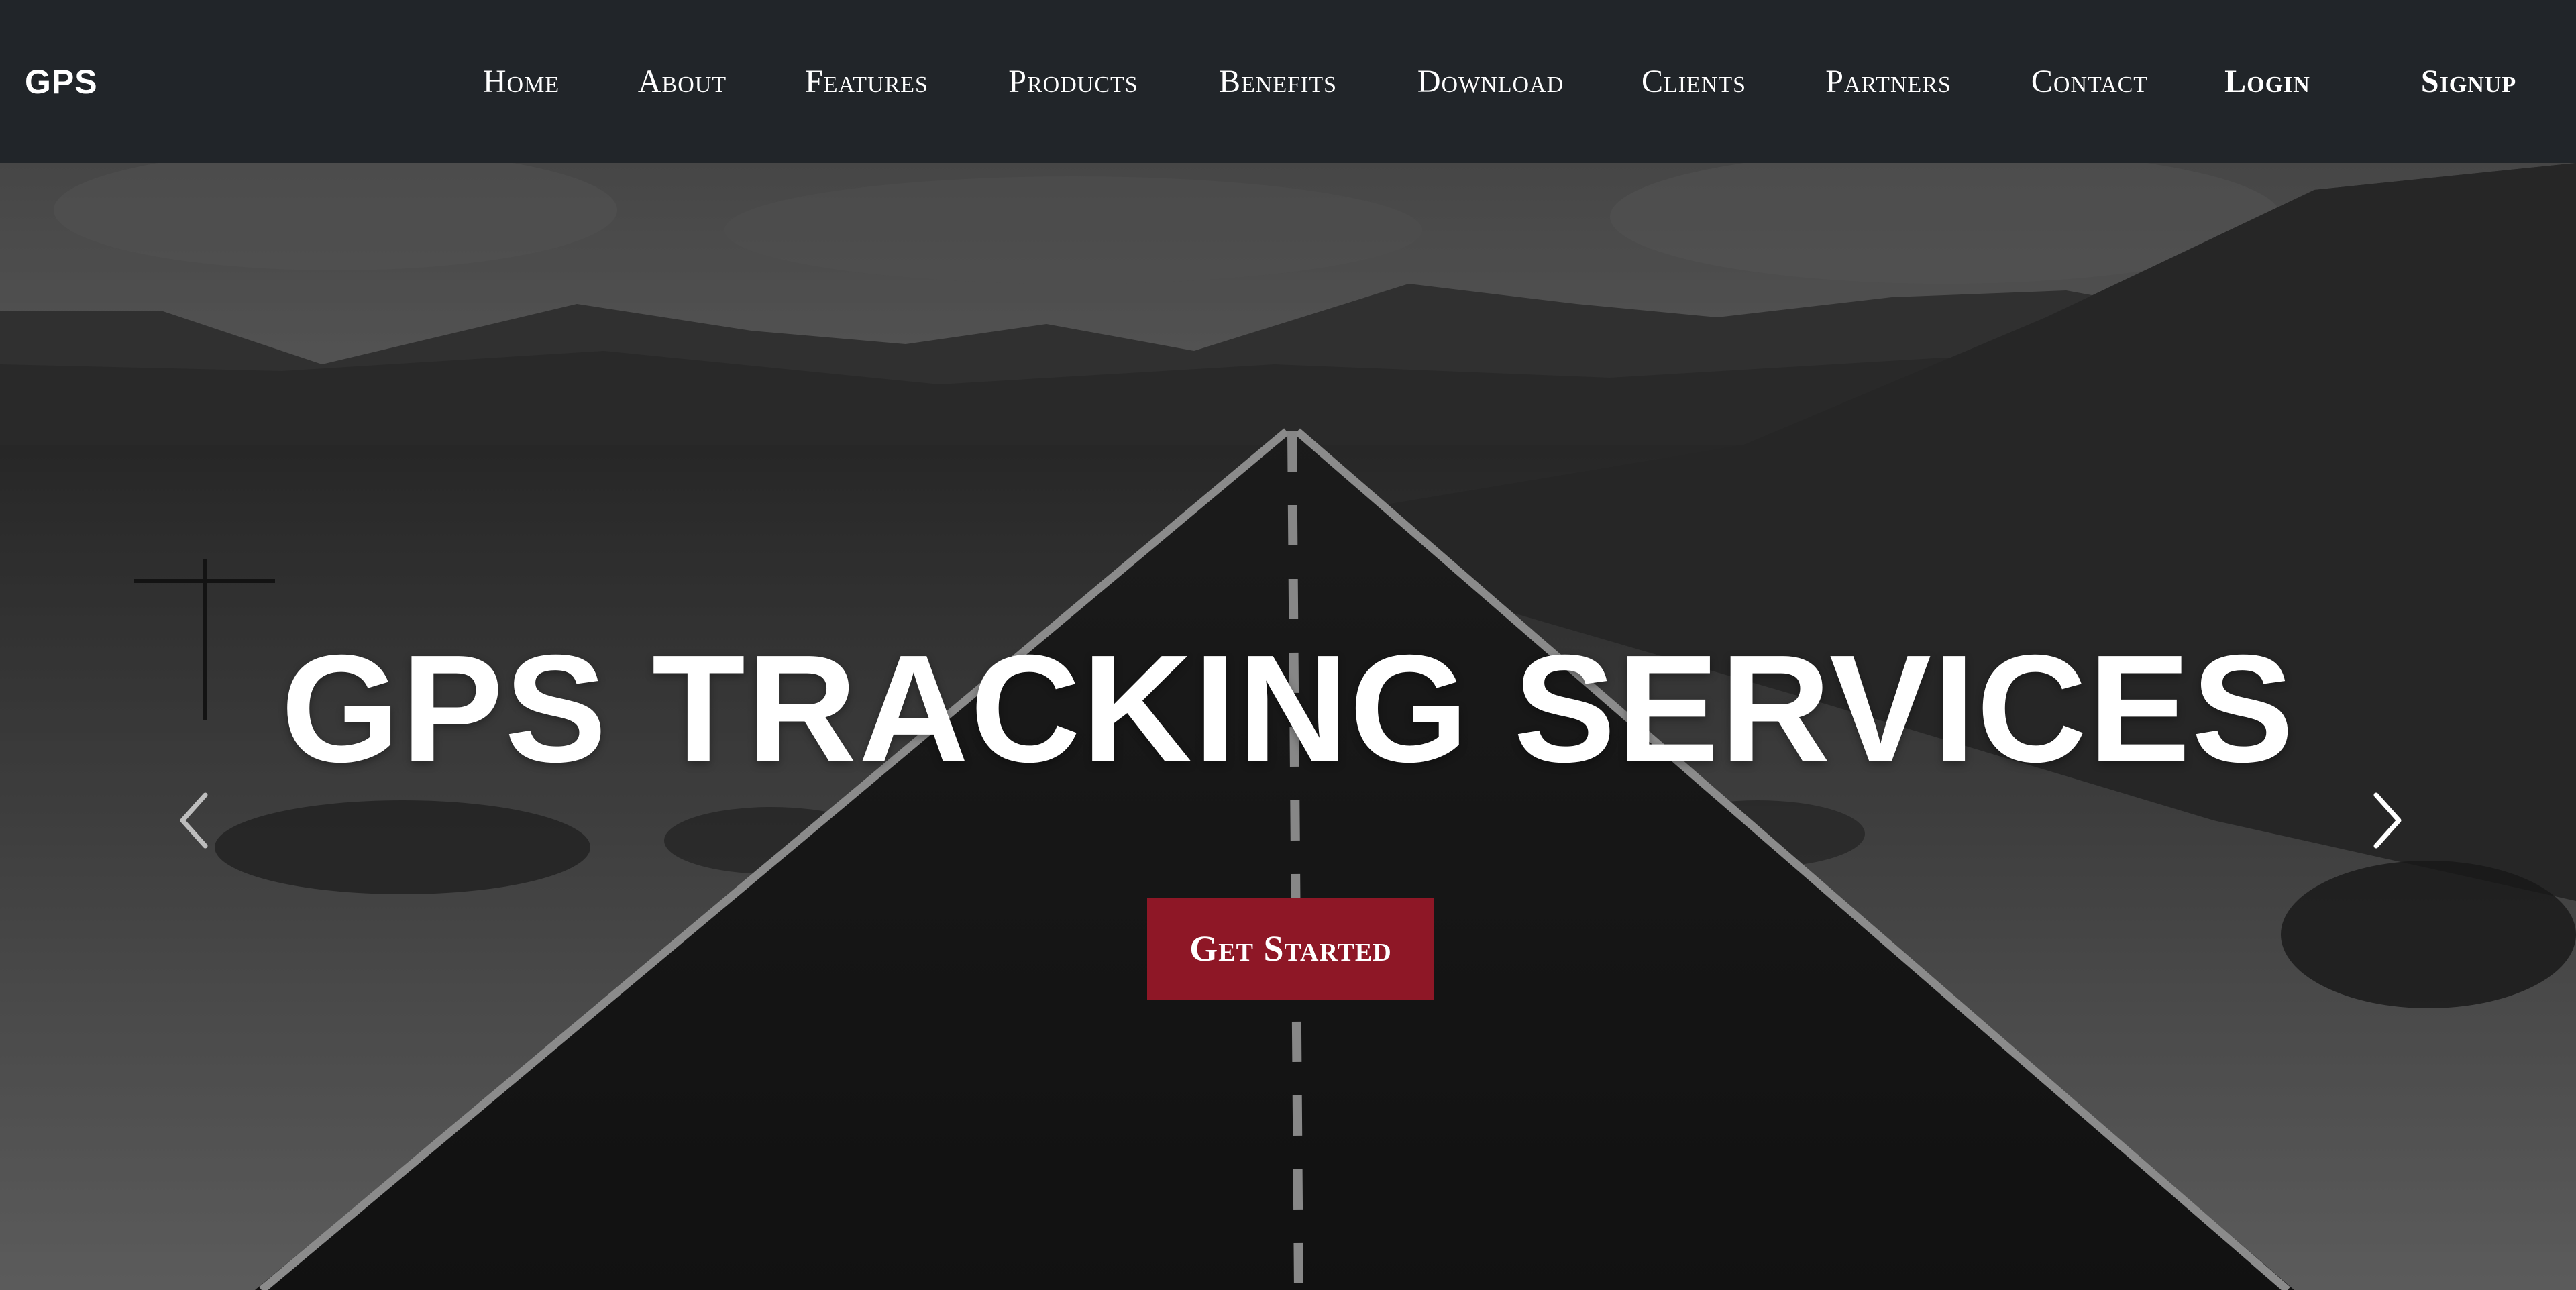 The width and height of the screenshot is (2576, 1290). What do you see at coordinates (1073, 81) in the screenshot?
I see `nav-link-products: Products` at bounding box center [1073, 81].